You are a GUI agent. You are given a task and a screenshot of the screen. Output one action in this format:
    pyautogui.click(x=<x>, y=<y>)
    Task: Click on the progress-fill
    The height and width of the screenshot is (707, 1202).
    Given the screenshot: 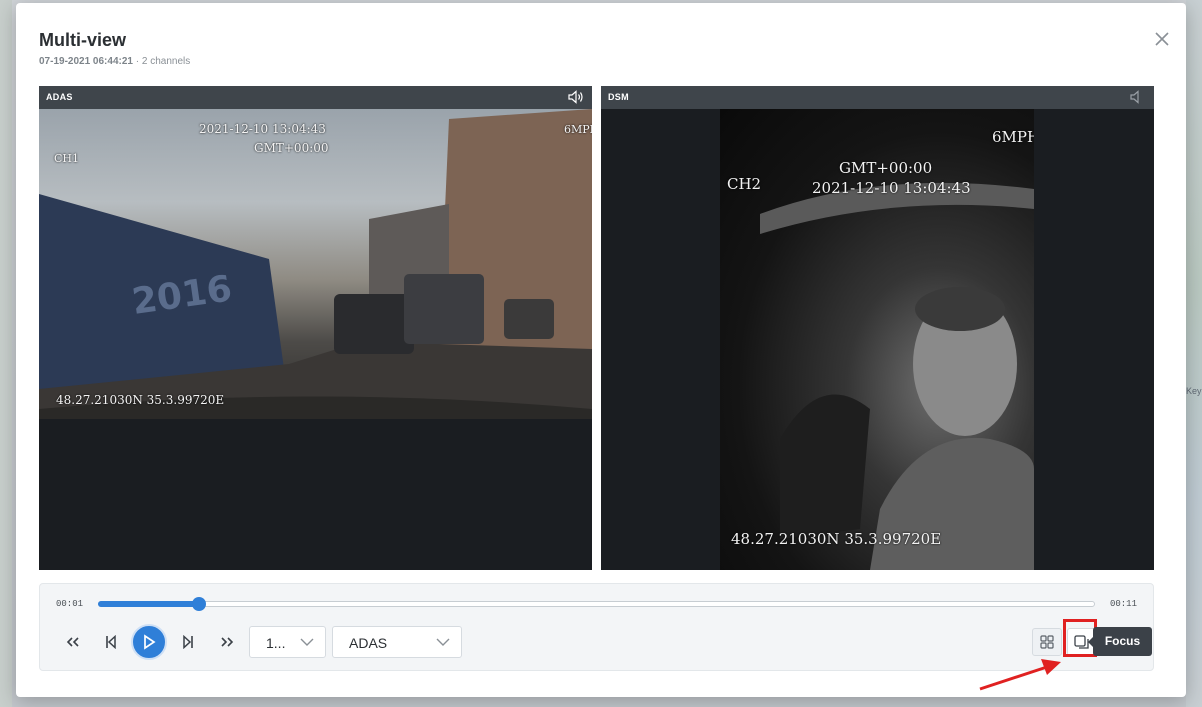 What is the action you would take?
    pyautogui.click(x=148, y=604)
    